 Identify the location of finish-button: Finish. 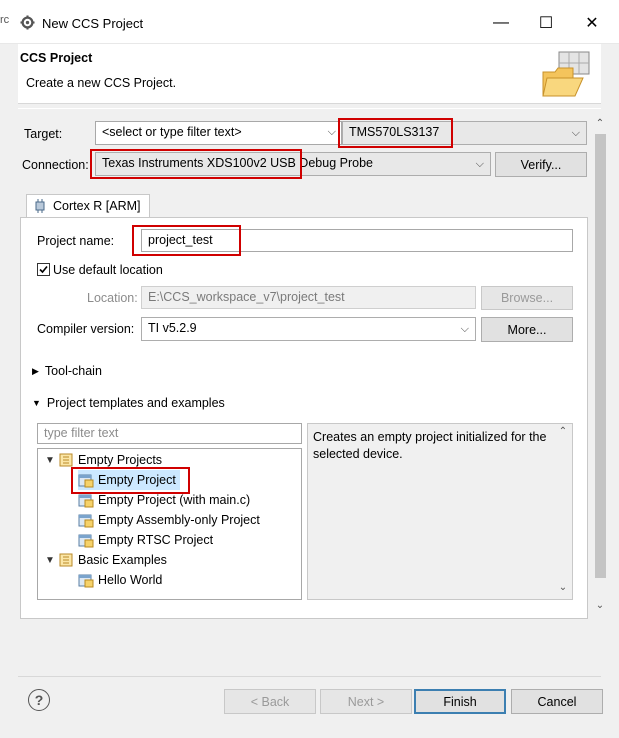
(460, 701).